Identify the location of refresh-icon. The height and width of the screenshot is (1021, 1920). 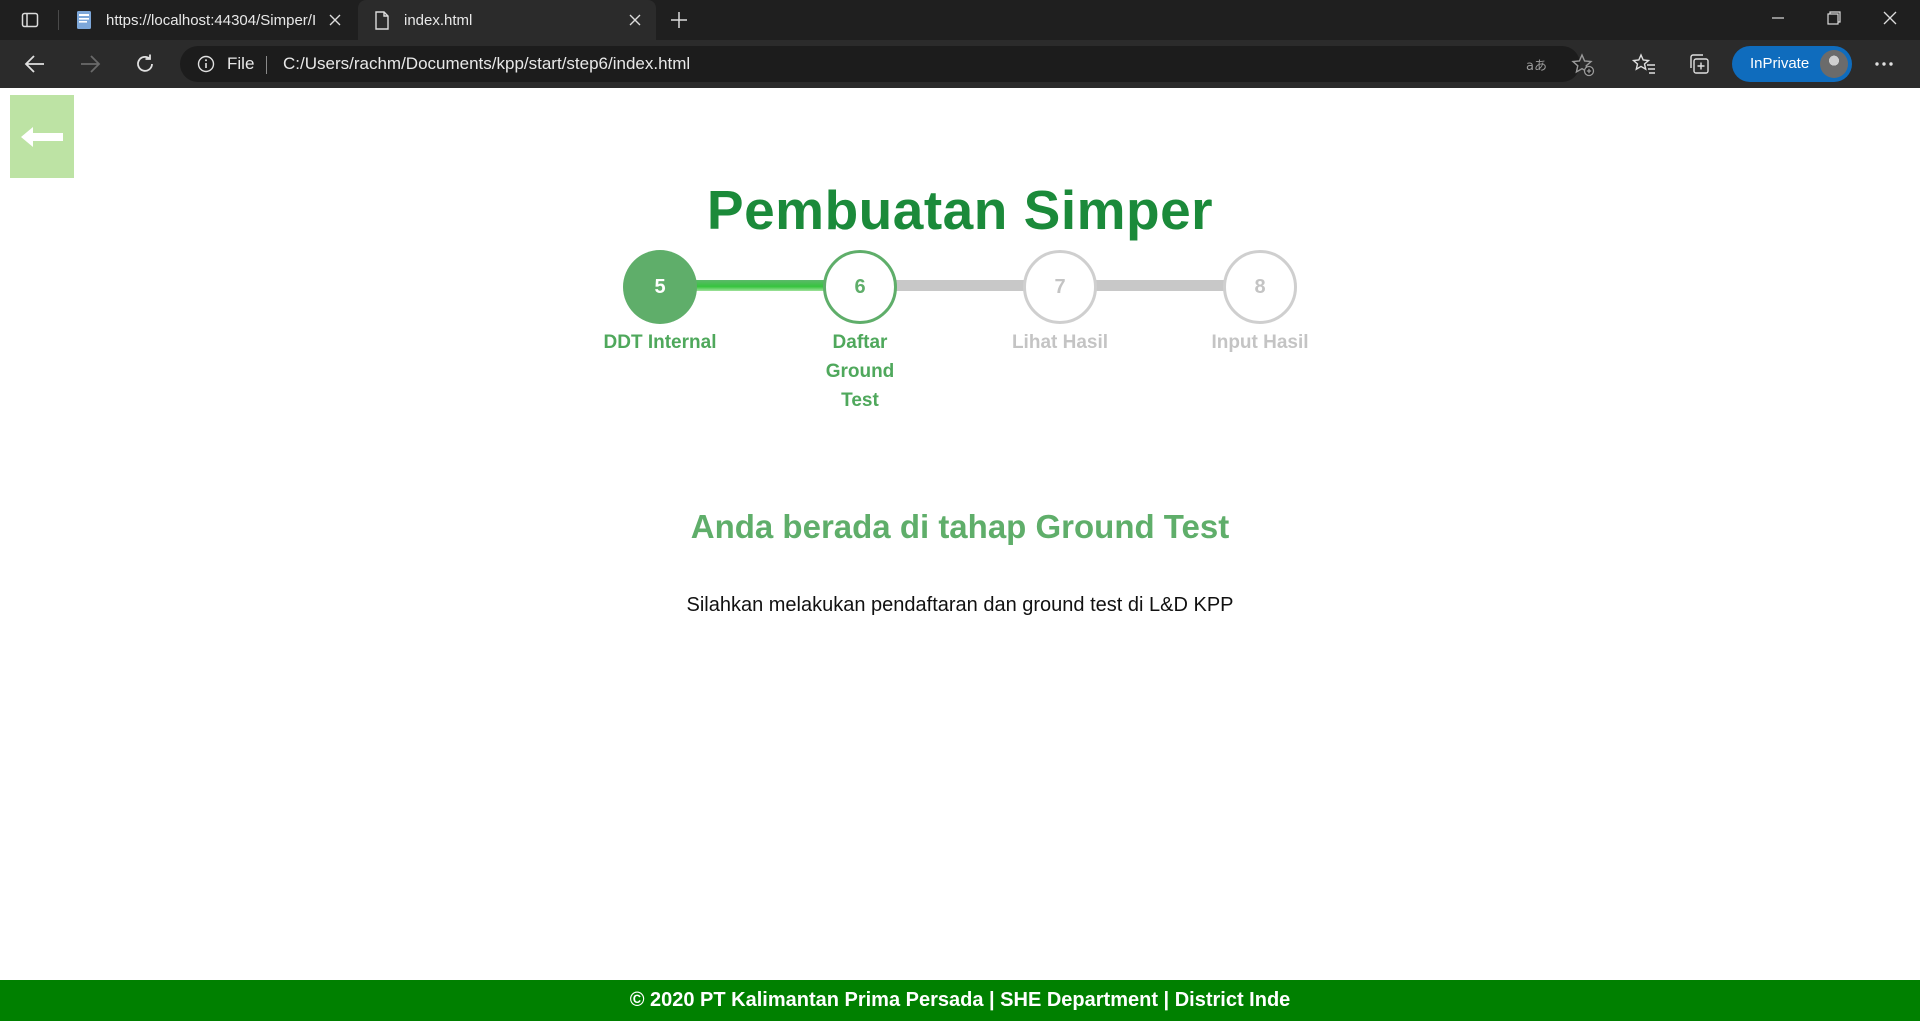
(145, 64).